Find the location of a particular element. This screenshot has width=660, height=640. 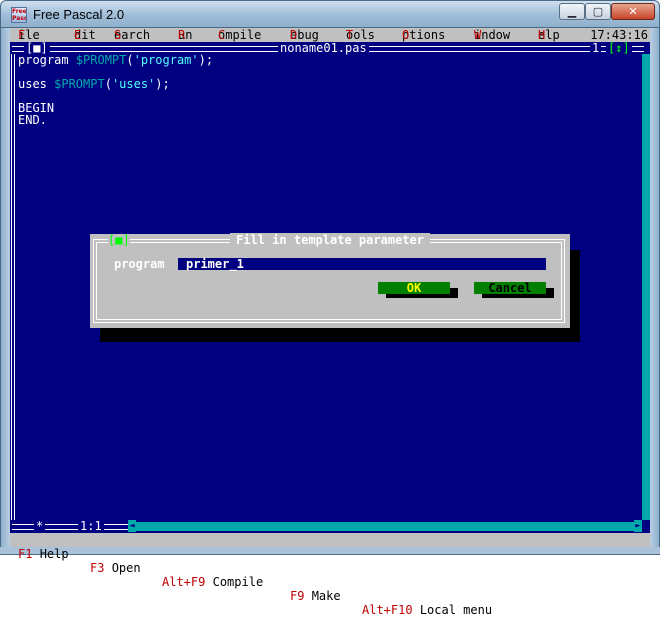

minimize-button: ▁ is located at coordinates (572, 11).